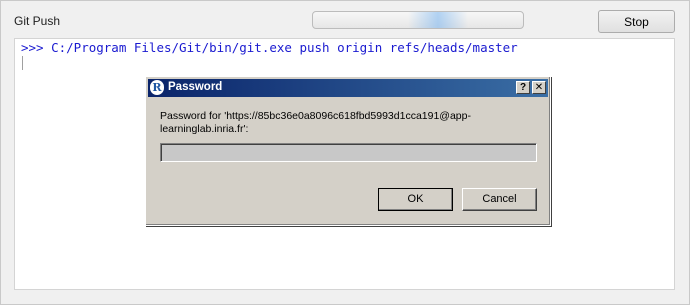 Image resolution: width=690 pixels, height=305 pixels. I want to click on cancel-button: Cancel, so click(499, 199).